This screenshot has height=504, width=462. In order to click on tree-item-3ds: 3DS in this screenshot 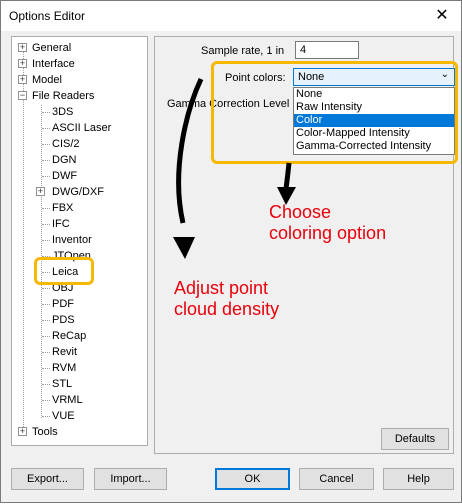, I will do `click(62, 112)`.